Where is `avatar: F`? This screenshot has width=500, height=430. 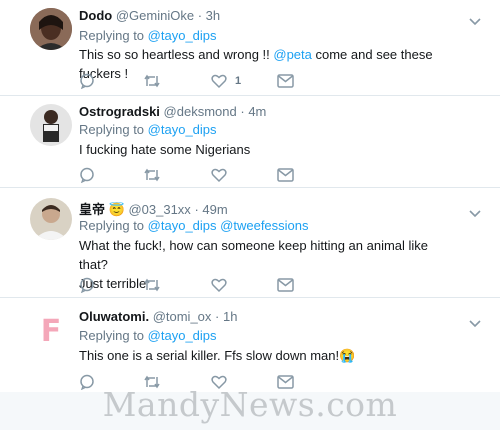 avatar: F is located at coordinates (51, 331).